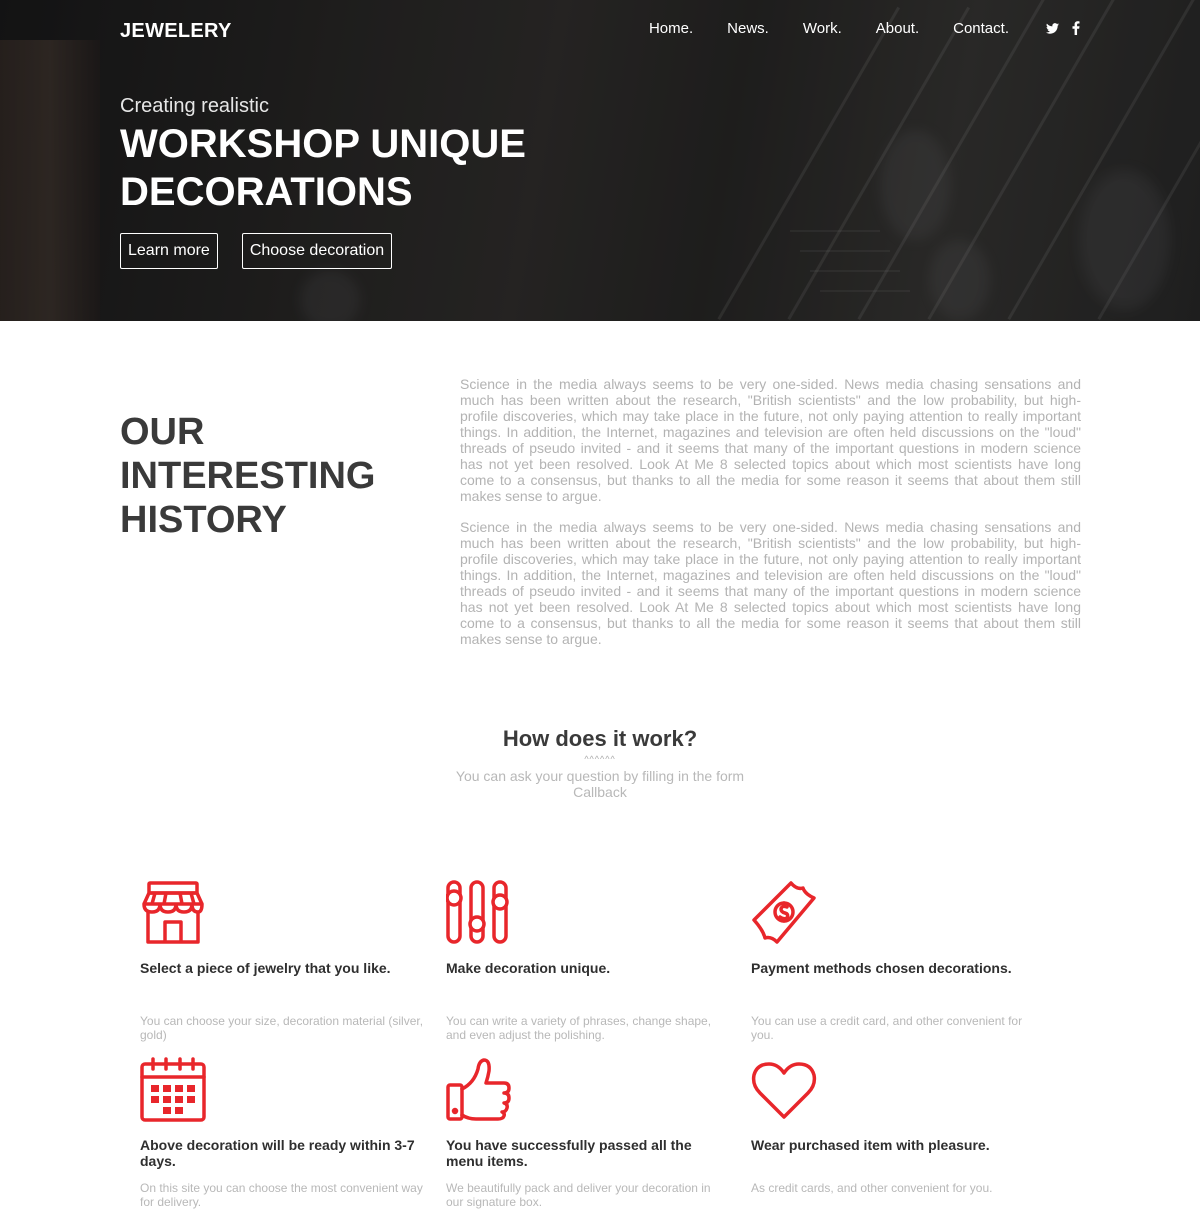  Describe the element at coordinates (822, 28) in the screenshot. I see `nav-work: Work.` at that location.